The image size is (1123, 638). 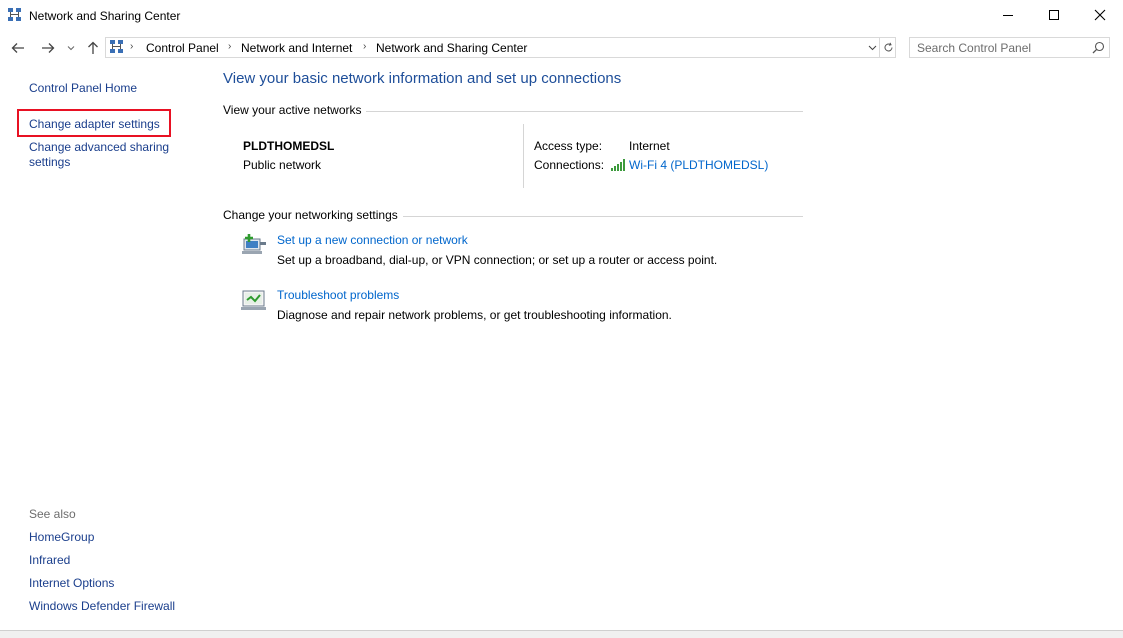 I want to click on network-info-separator, so click(x=523, y=156).